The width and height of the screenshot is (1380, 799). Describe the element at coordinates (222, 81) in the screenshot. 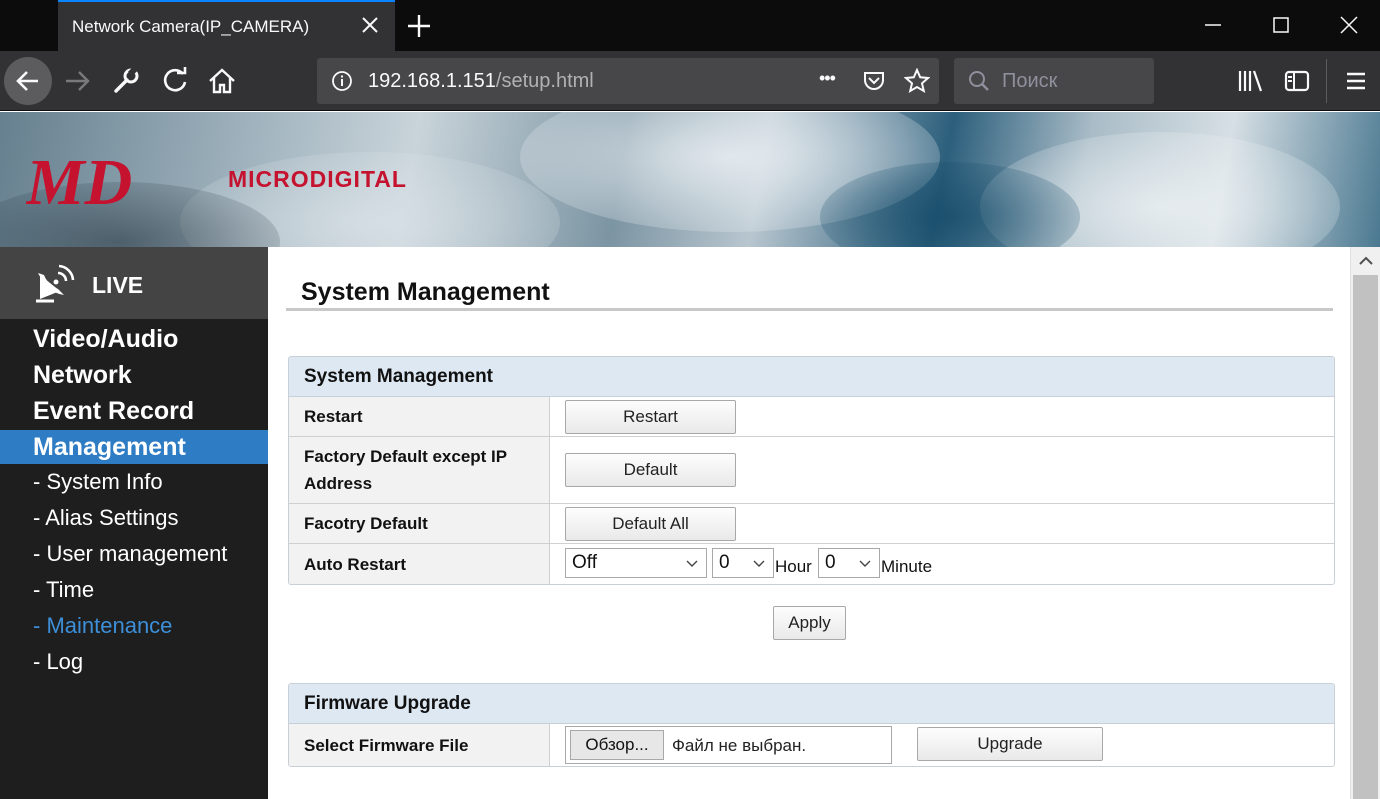

I see `home-icon` at that location.